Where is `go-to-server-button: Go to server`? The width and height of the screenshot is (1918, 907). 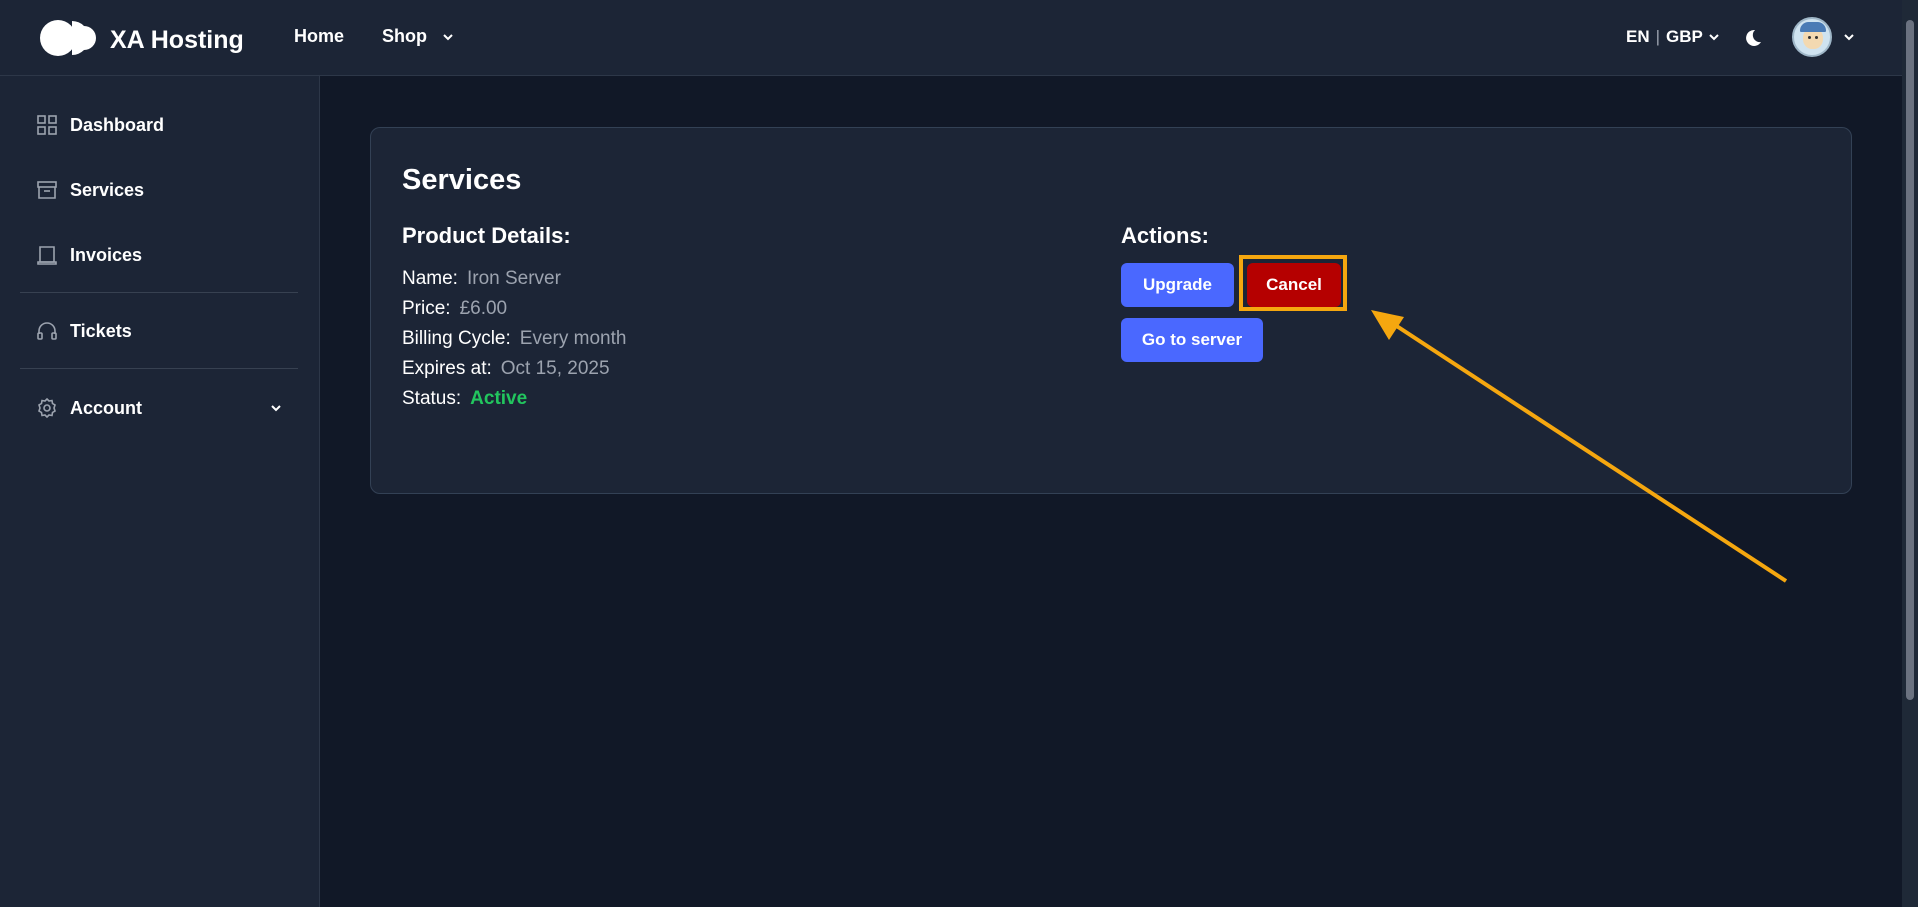 go-to-server-button: Go to server is located at coordinates (1192, 340).